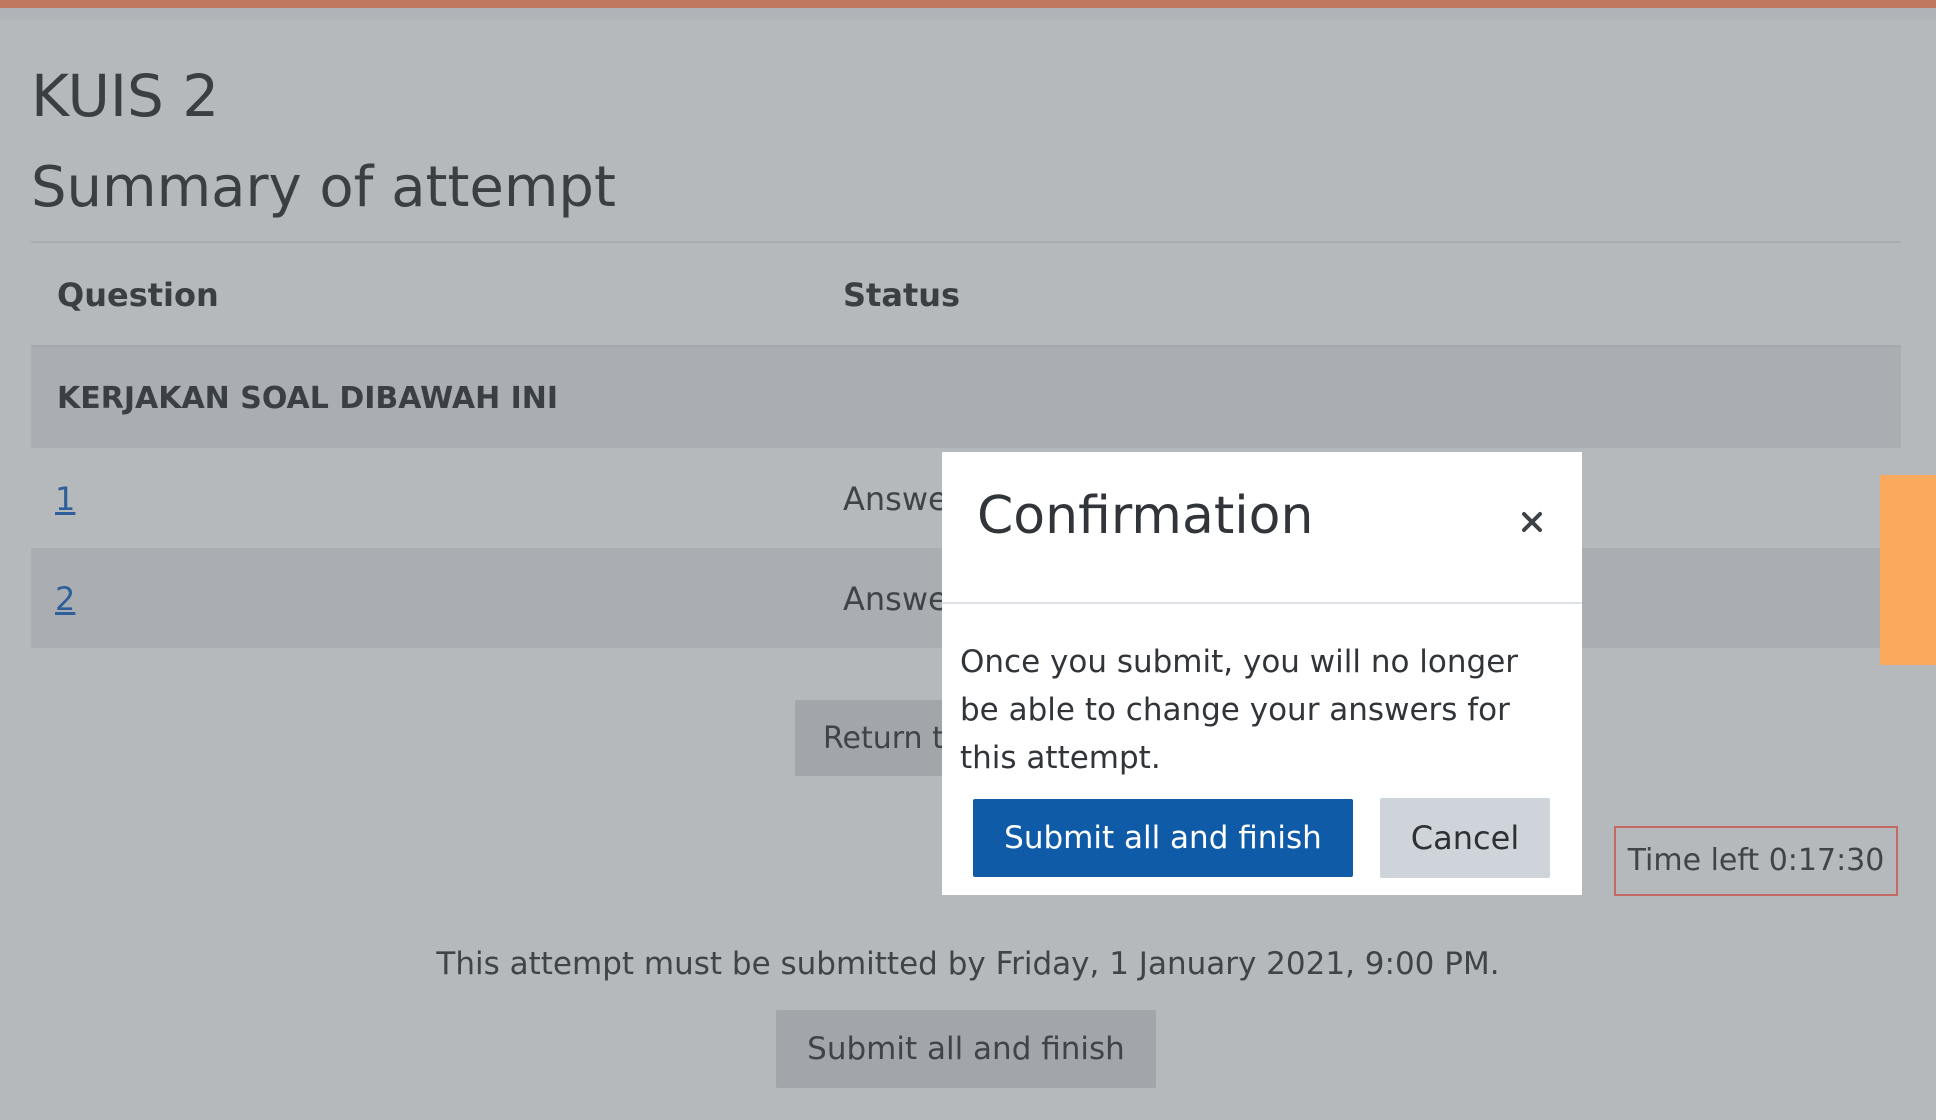 Image resolution: width=1936 pixels, height=1120 pixels. I want to click on section-heading-row: KERJAKAN SOAL DIBAWAH INI, so click(966, 398).